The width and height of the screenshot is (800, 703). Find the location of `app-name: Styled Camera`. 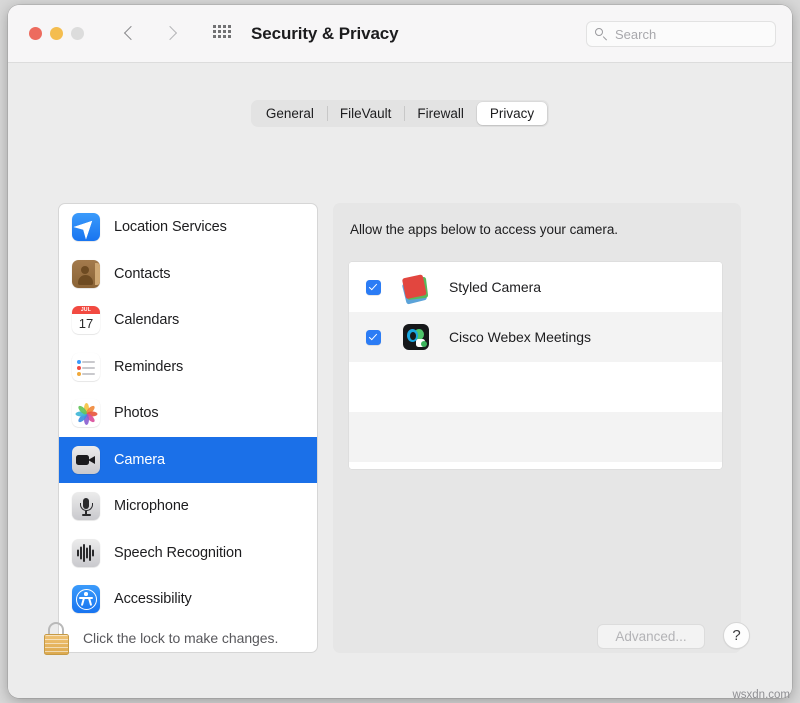

app-name: Styled Camera is located at coordinates (495, 287).